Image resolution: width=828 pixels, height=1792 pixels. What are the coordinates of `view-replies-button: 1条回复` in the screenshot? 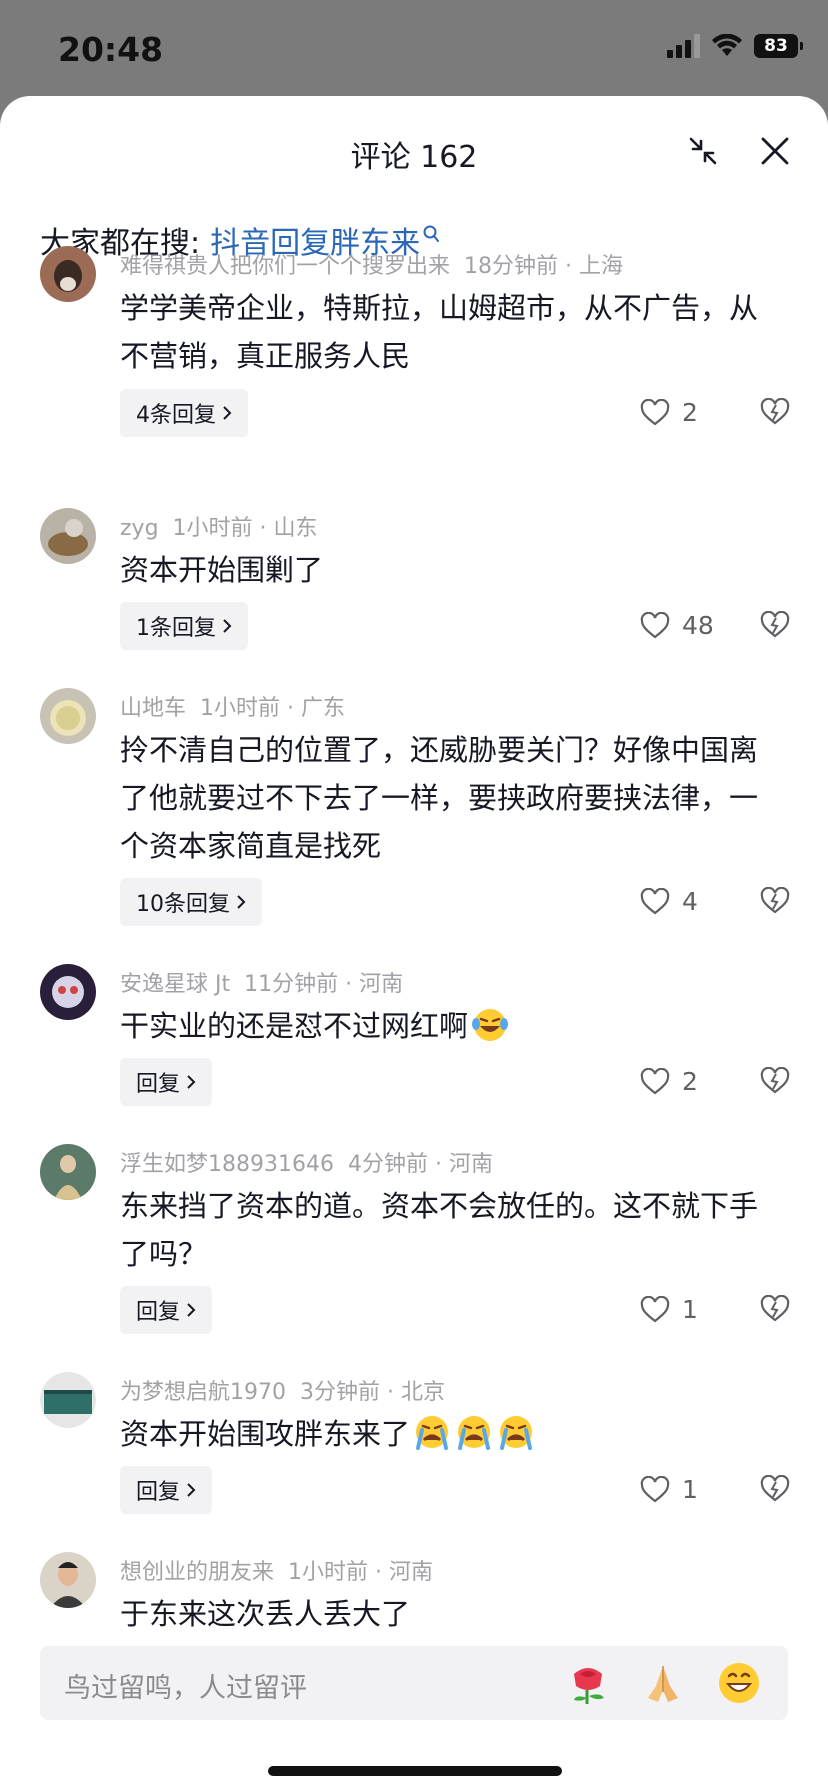 It's located at (184, 626).